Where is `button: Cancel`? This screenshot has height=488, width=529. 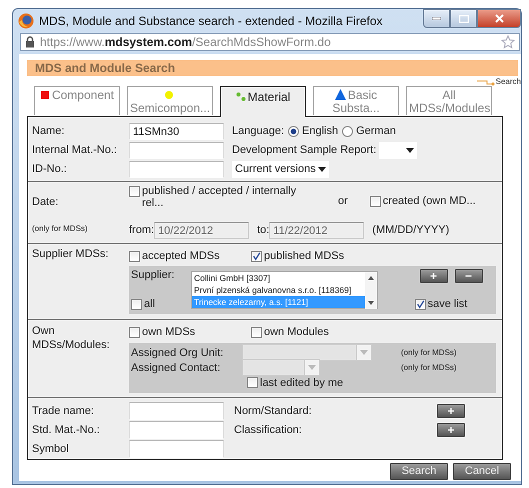
button: Cancel is located at coordinates (482, 471).